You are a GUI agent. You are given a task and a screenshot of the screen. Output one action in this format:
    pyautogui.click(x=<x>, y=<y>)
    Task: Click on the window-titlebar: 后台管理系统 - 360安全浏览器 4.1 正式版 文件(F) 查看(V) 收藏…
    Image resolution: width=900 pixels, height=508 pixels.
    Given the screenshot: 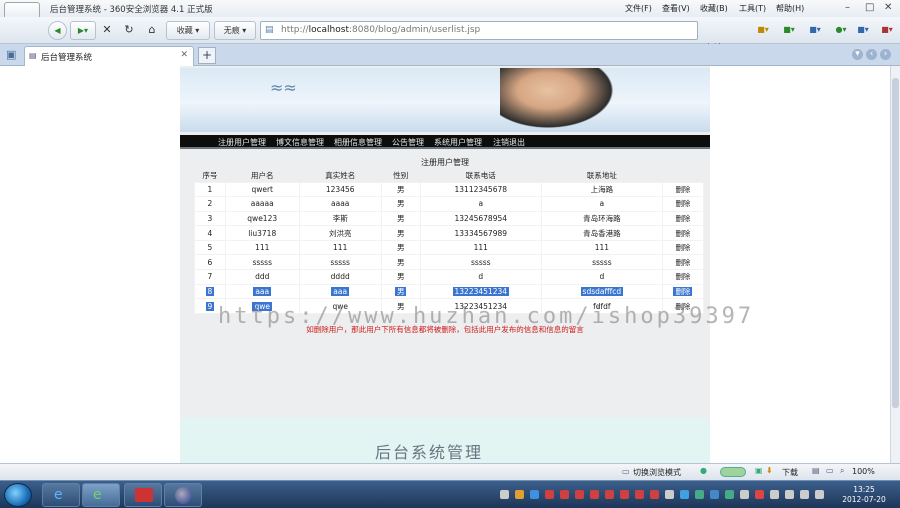 What is the action you would take?
    pyautogui.click(x=450, y=19)
    